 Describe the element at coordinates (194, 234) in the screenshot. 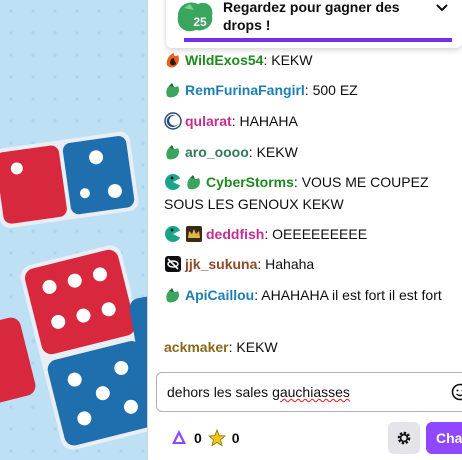

I see `crown-badge-icon` at that location.